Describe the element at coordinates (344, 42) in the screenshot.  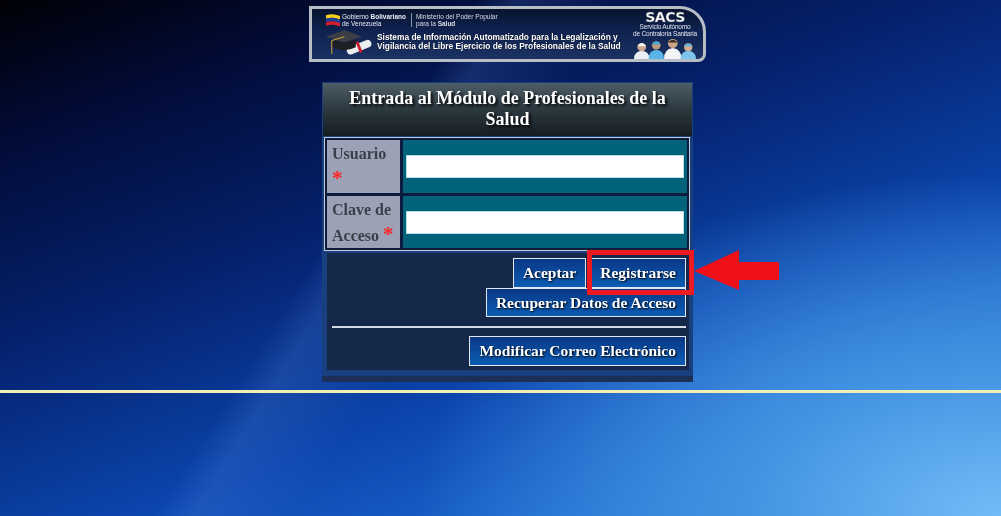
I see `graduation-cap-icon` at that location.